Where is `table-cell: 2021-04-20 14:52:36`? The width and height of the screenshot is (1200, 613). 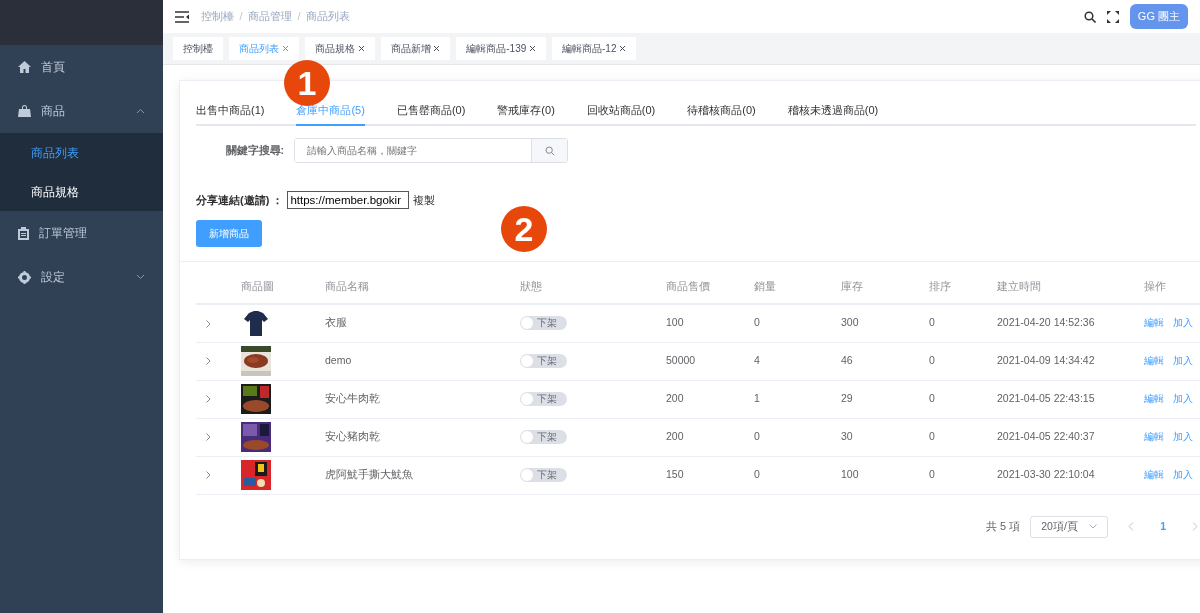
table-cell: 2021-04-20 14:52:36 is located at coordinates (1060, 323).